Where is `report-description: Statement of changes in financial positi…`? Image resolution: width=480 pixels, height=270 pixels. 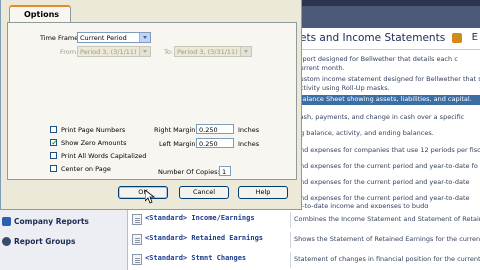
report-description: Statement of changes in financial positi… is located at coordinates (387, 259).